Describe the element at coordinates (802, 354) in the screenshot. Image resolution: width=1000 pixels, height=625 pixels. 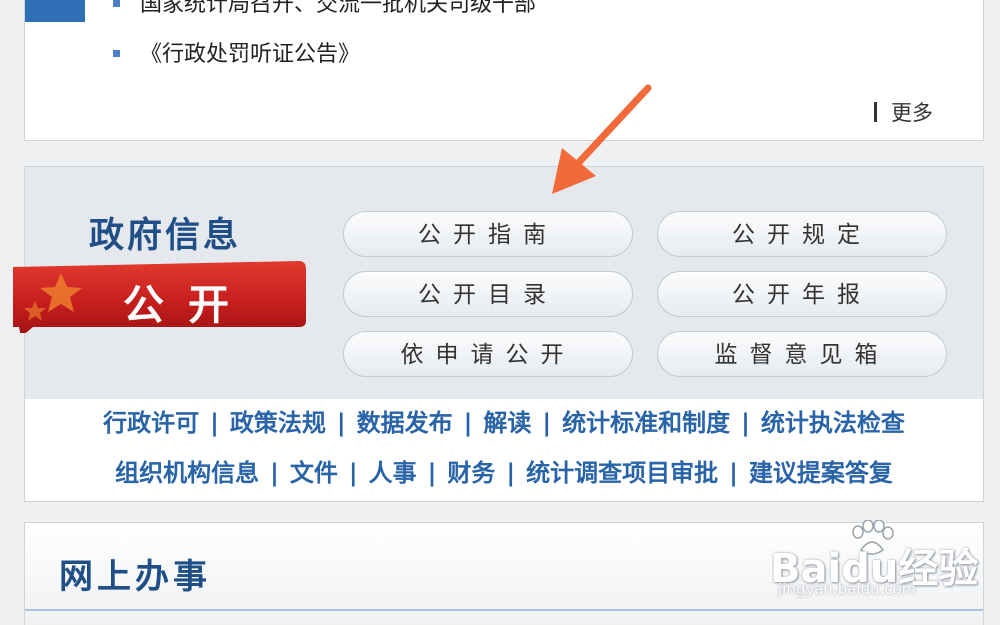
I see `supervision-mailbox-button: 监督意见箱` at that location.